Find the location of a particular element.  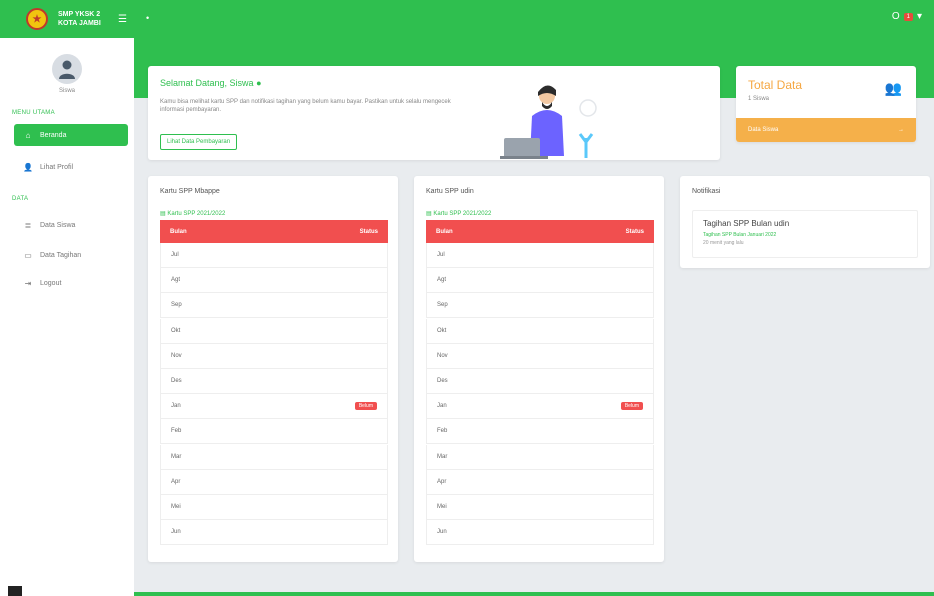

sidebar-item-logout: ⇥ Logout is located at coordinates (71, 283).